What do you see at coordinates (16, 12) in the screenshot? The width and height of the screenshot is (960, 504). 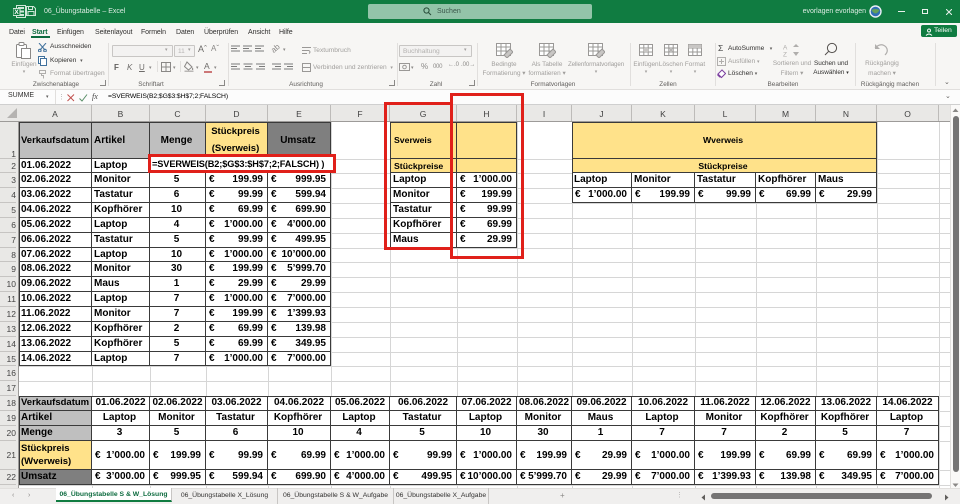 I see `svg-text: X` at bounding box center [16, 12].